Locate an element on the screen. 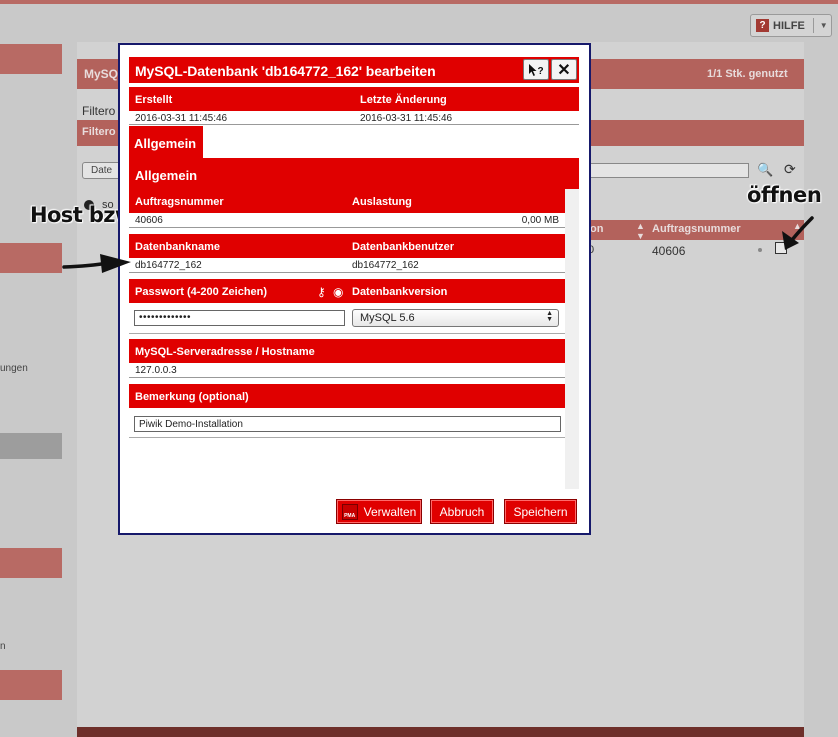 This screenshot has height=737, width=838. help-icon: ? is located at coordinates (762, 25).